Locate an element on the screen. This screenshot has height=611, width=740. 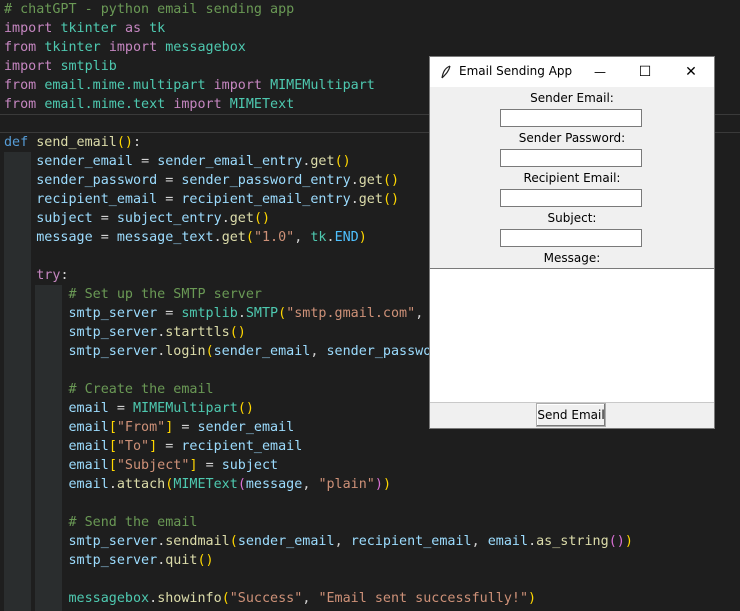
message-textarea is located at coordinates (572, 335).